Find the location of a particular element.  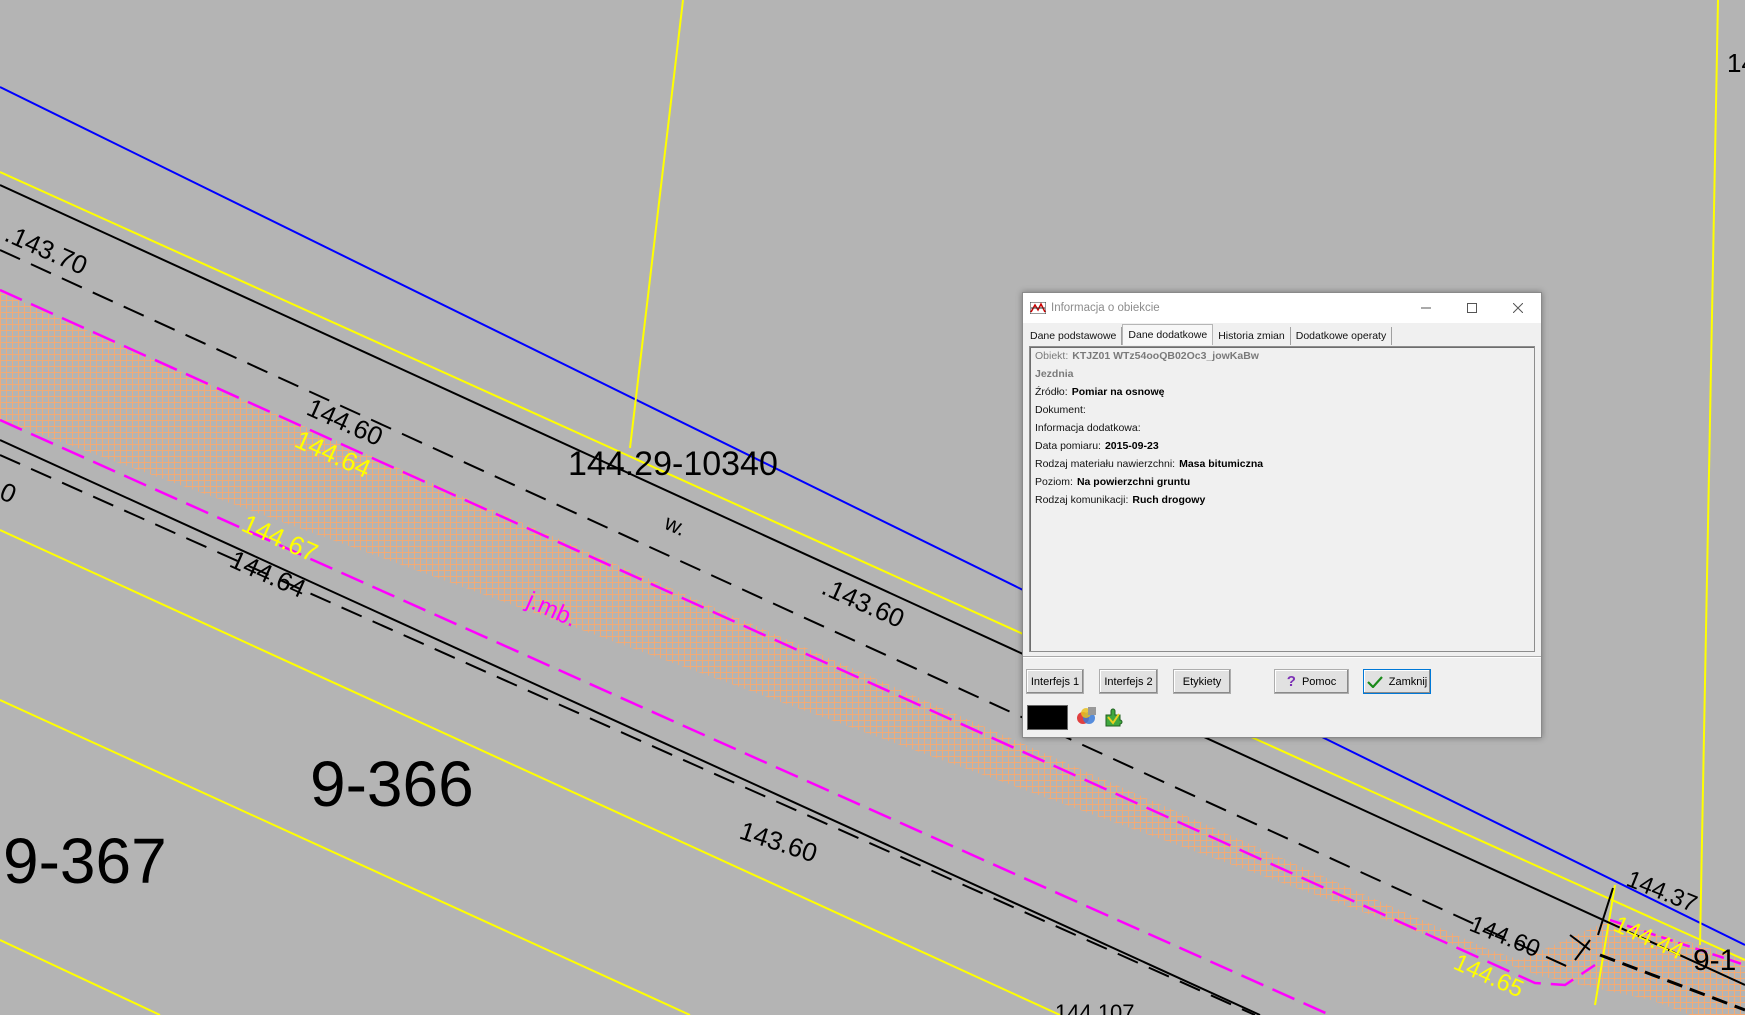

title-bar: Informacja o obiekcie is located at coordinates (1282, 308).